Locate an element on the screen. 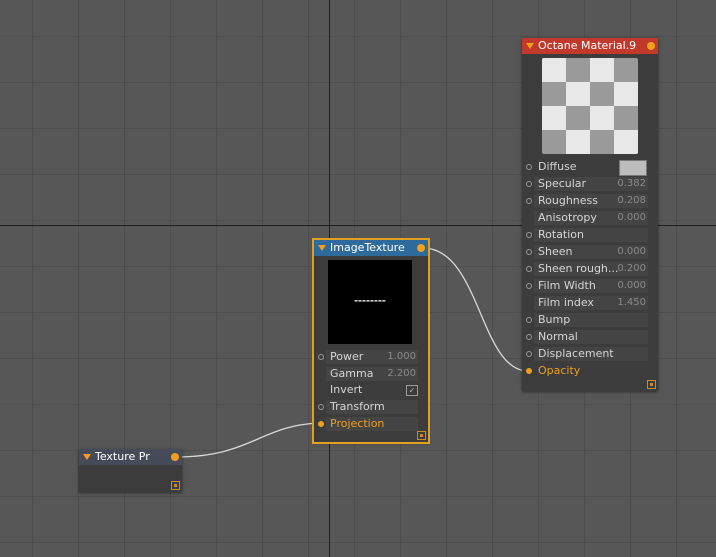  input-transform: Transform is located at coordinates (371, 407).